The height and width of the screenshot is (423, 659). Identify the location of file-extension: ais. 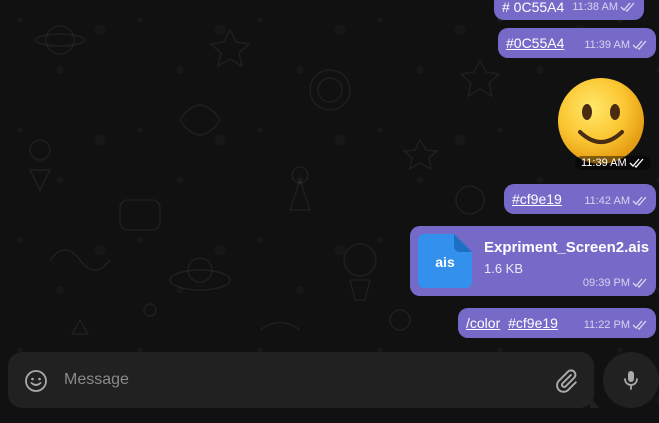
(445, 262).